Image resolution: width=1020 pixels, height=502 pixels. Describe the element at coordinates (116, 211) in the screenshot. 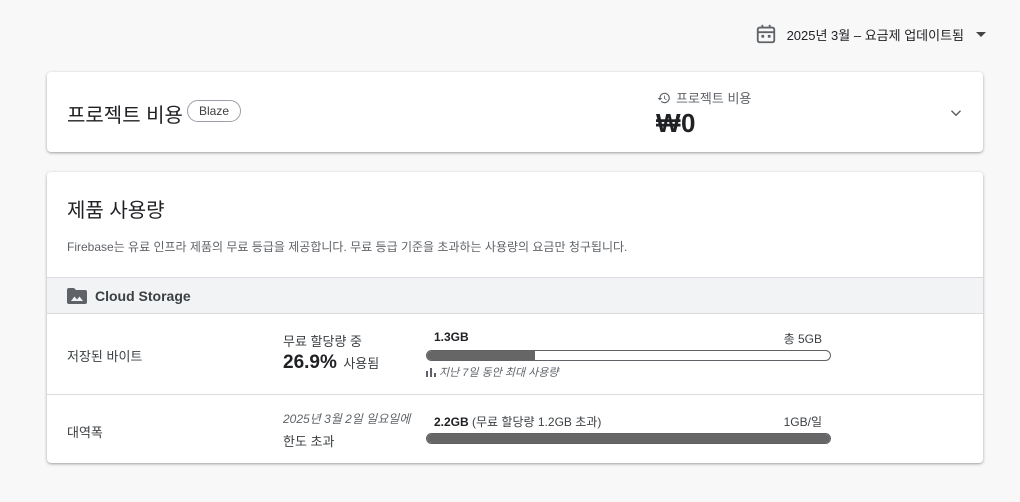

I see `usage-title: 제품 사용량` at that location.